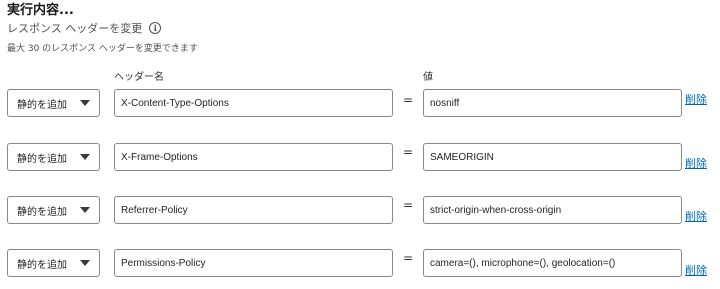  What do you see at coordinates (552, 210) in the screenshot?
I see `header-value-input: strict-origin-when-cross-origin` at bounding box center [552, 210].